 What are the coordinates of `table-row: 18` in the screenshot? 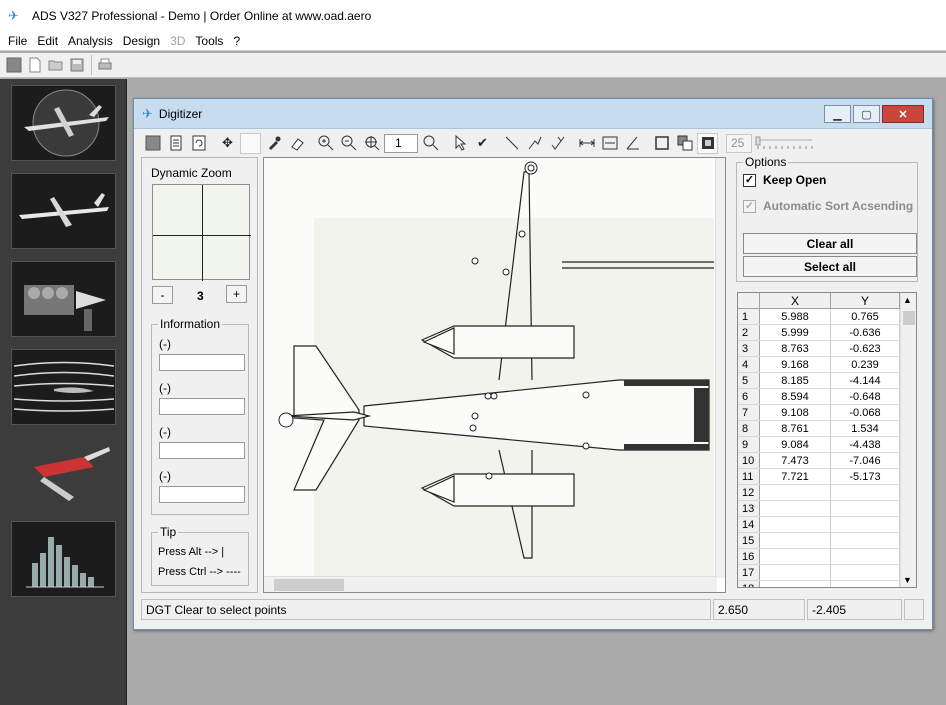 It's located at (819, 584).